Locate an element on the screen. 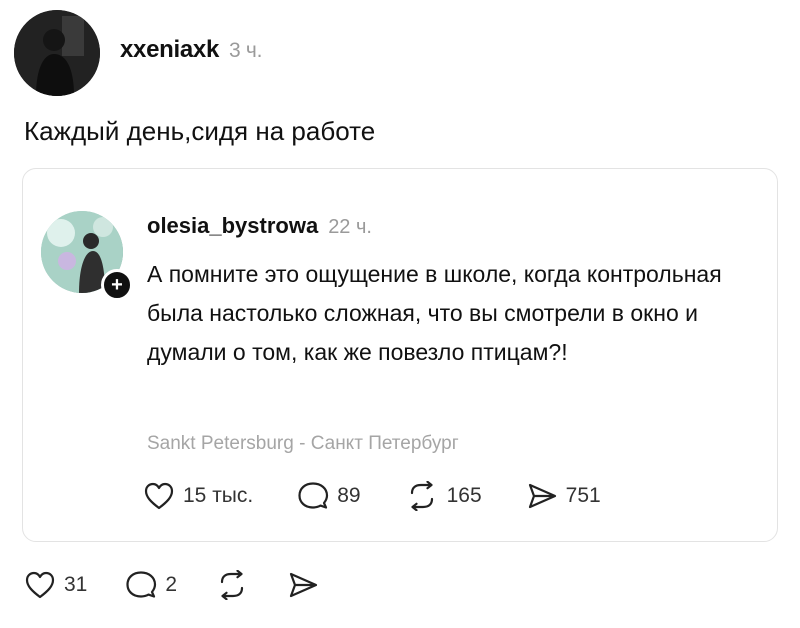  share-button is located at coordinates (303, 585).